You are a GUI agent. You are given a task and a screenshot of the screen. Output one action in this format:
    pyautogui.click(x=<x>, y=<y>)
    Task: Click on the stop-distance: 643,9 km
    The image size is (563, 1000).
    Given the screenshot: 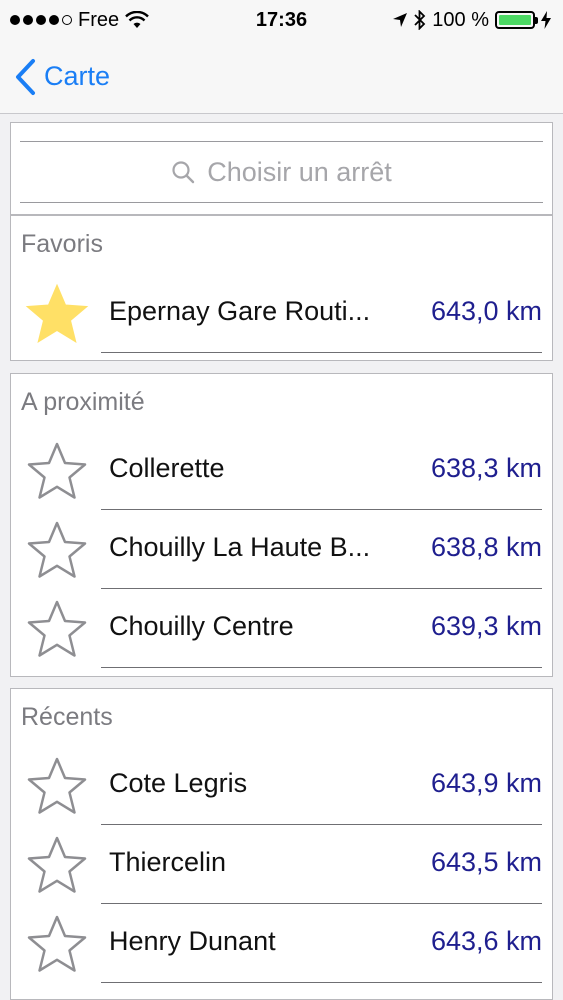 What is the action you would take?
    pyautogui.click(x=486, y=783)
    